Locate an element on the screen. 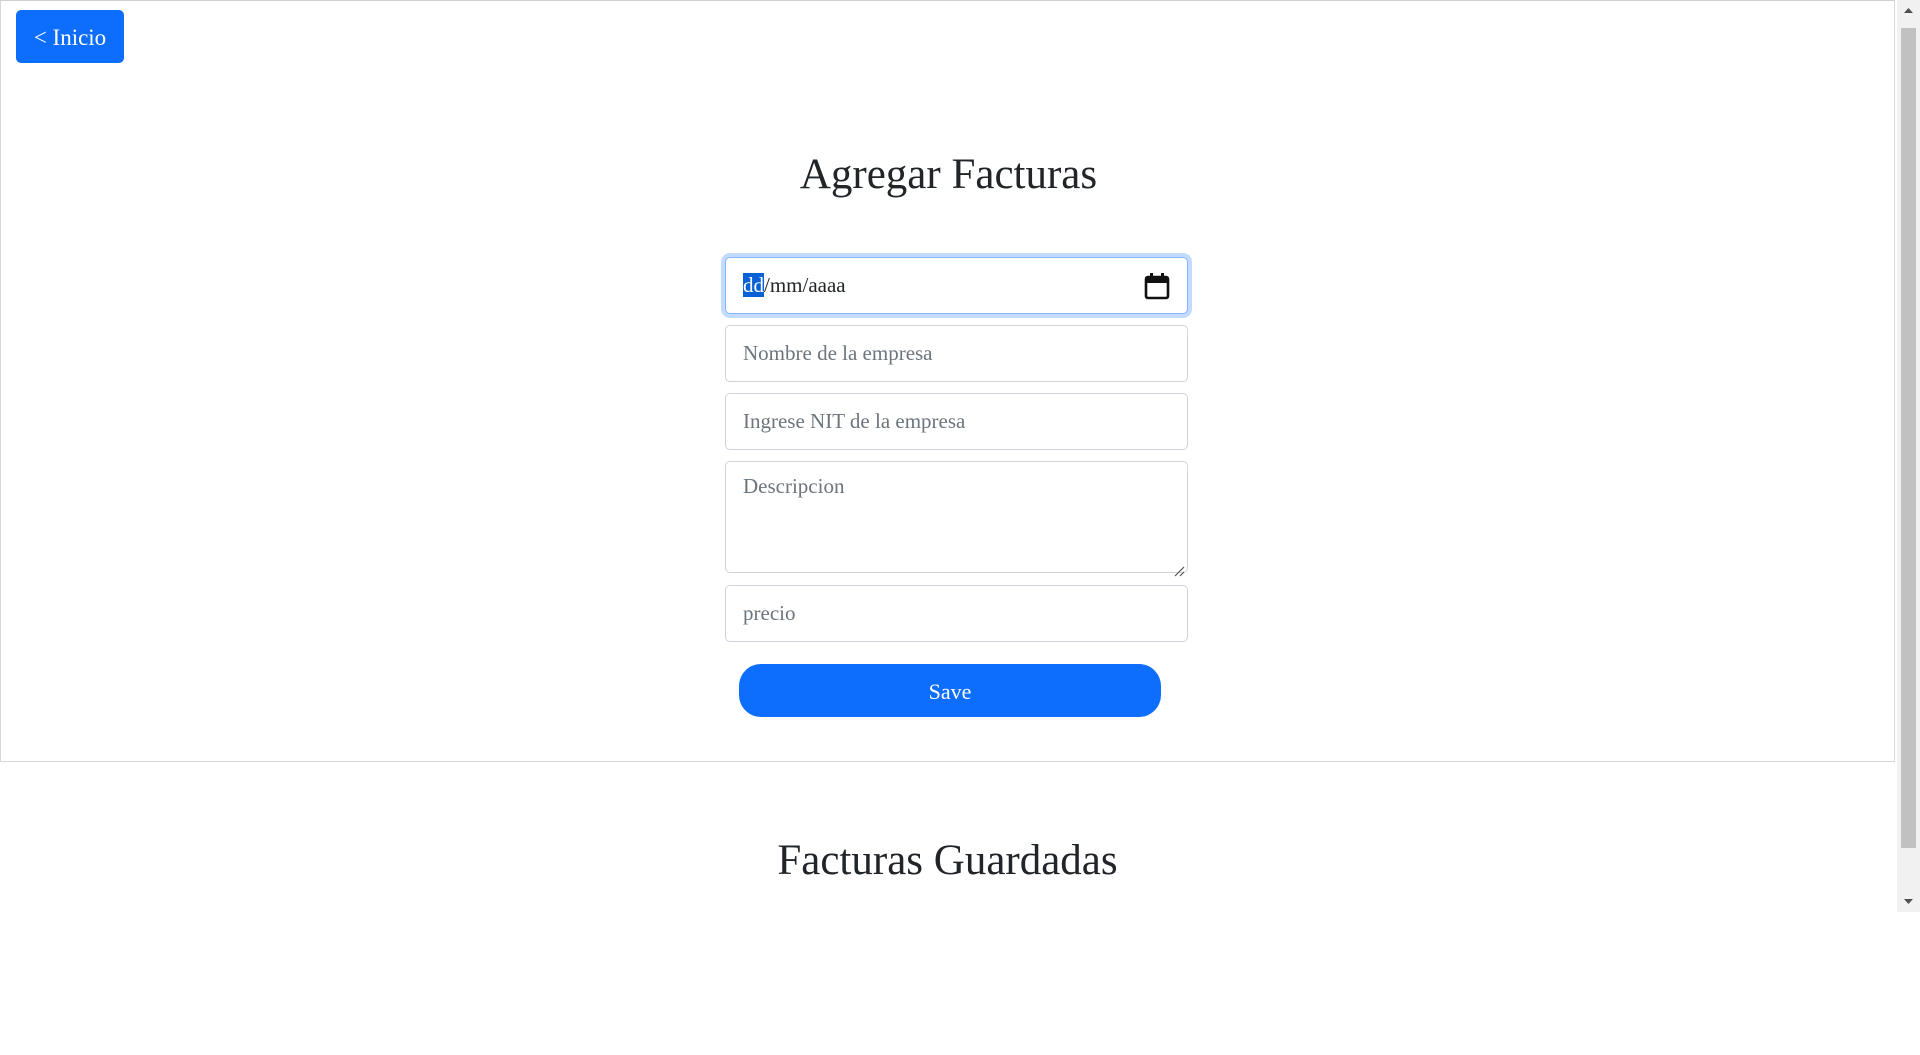 This screenshot has width=1920, height=1055. date-input: dd/mm/aaaa is located at coordinates (956, 285).